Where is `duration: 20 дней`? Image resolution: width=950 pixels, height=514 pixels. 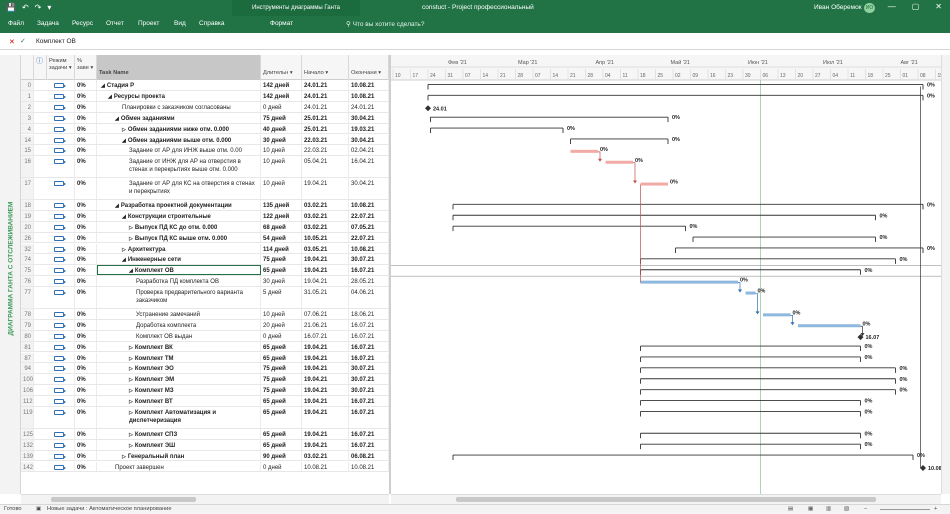 duration: 20 дней is located at coordinates (281, 324).